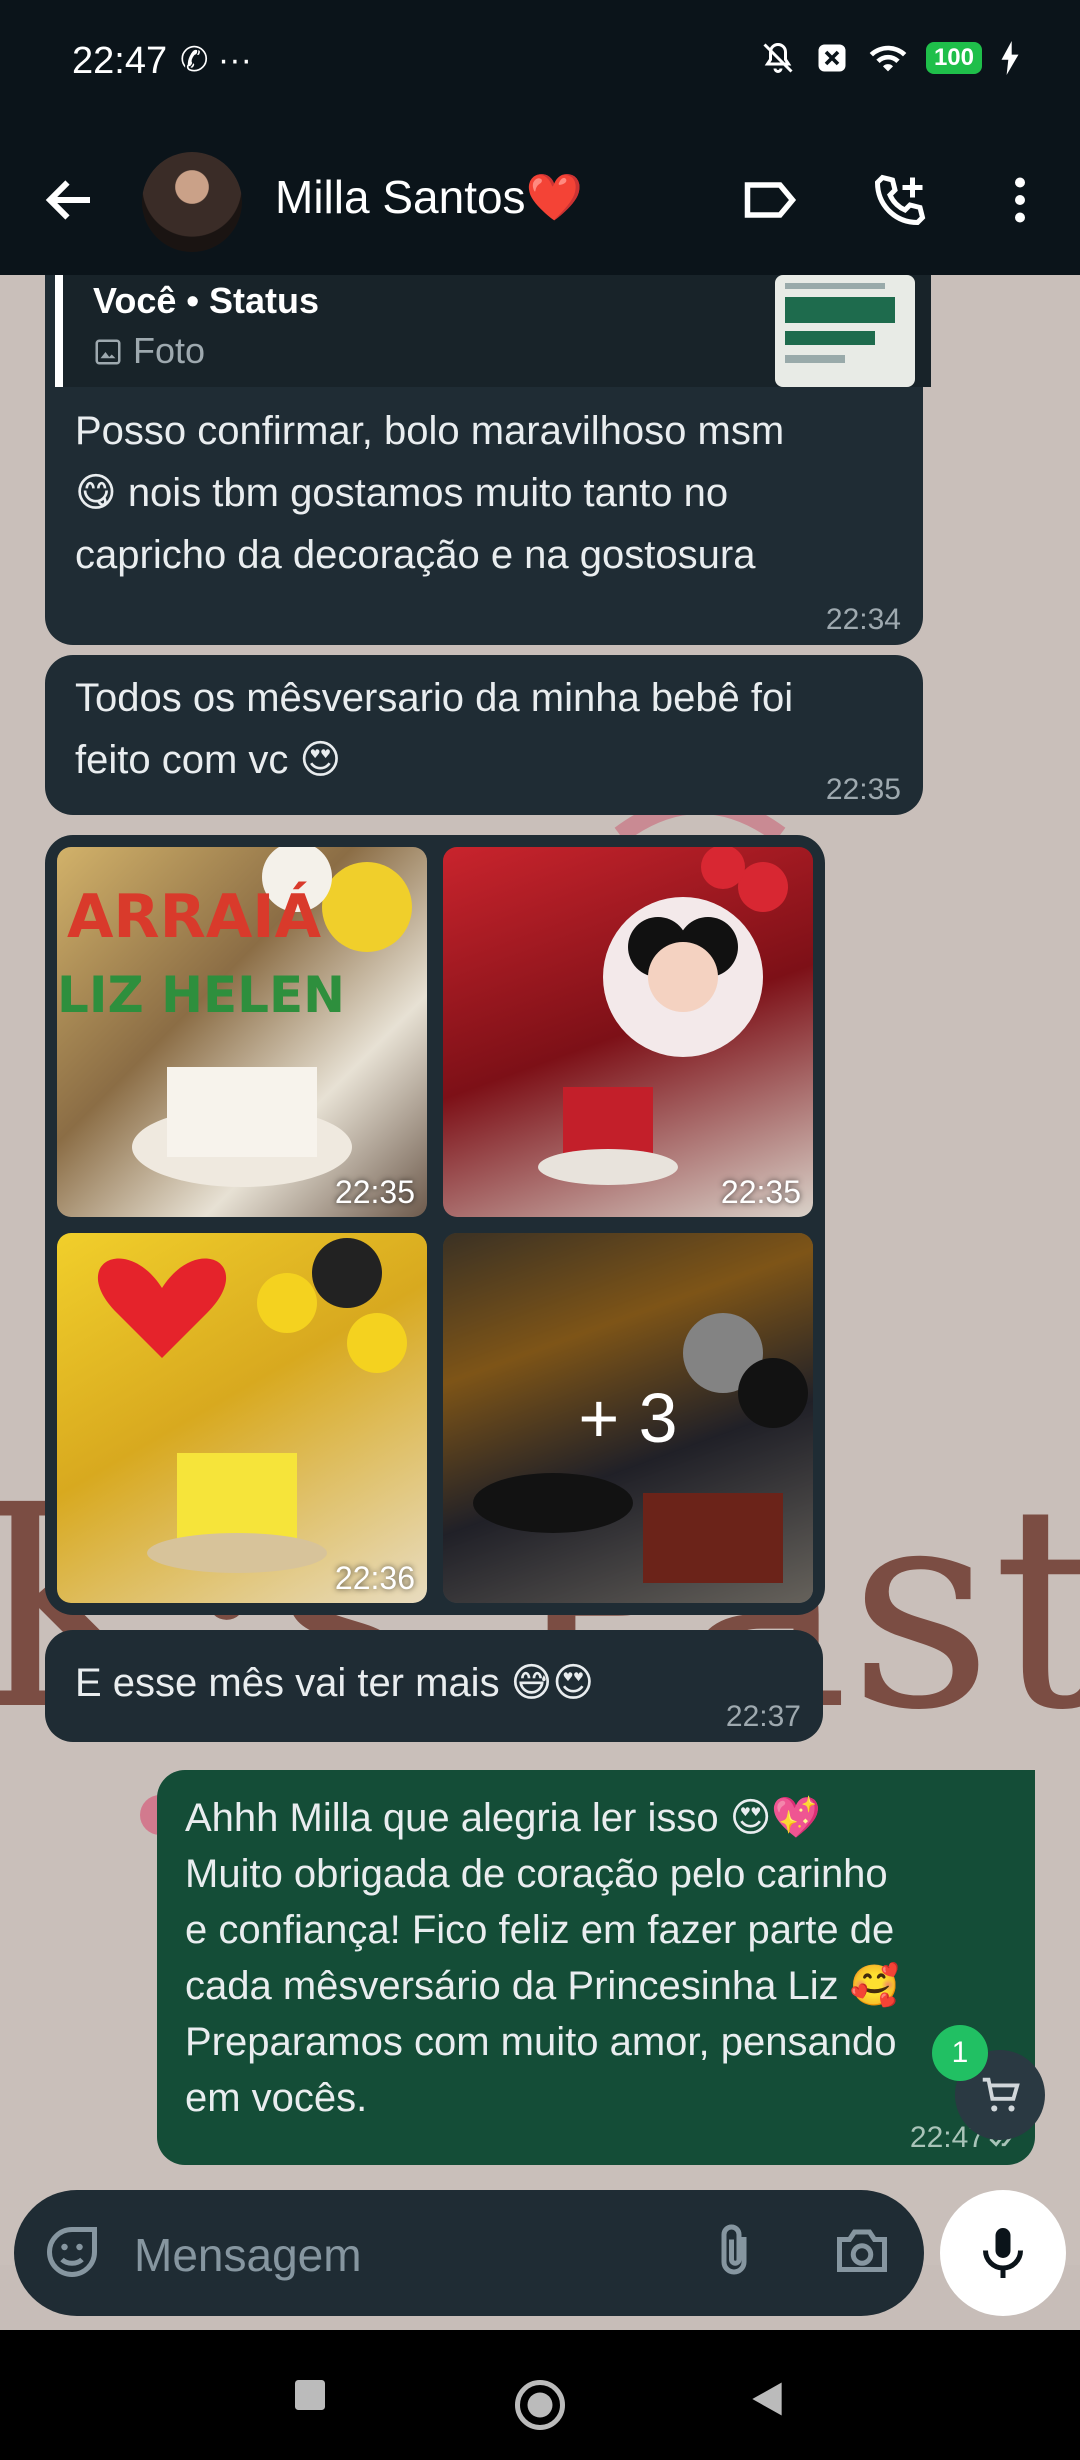 The width and height of the screenshot is (1080, 2460). Describe the element at coordinates (540, 2405) in the screenshot. I see `home-icon` at that location.